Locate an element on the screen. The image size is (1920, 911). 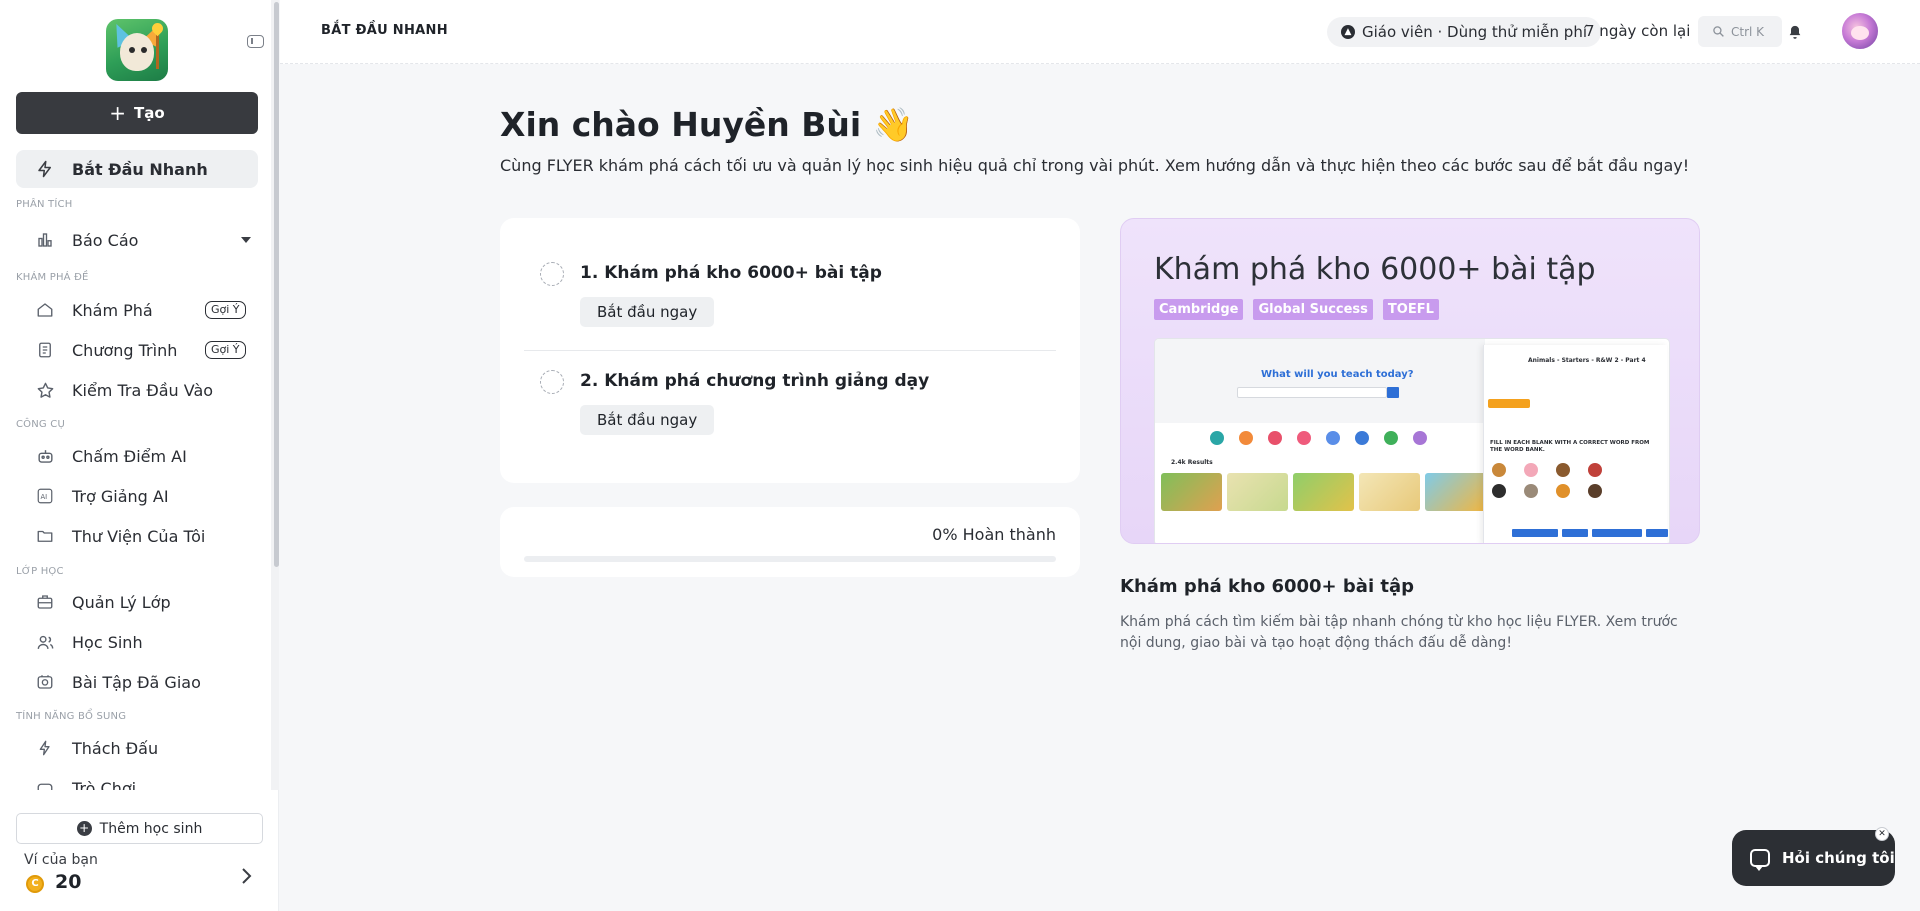
bell-icon is located at coordinates (1795, 32).